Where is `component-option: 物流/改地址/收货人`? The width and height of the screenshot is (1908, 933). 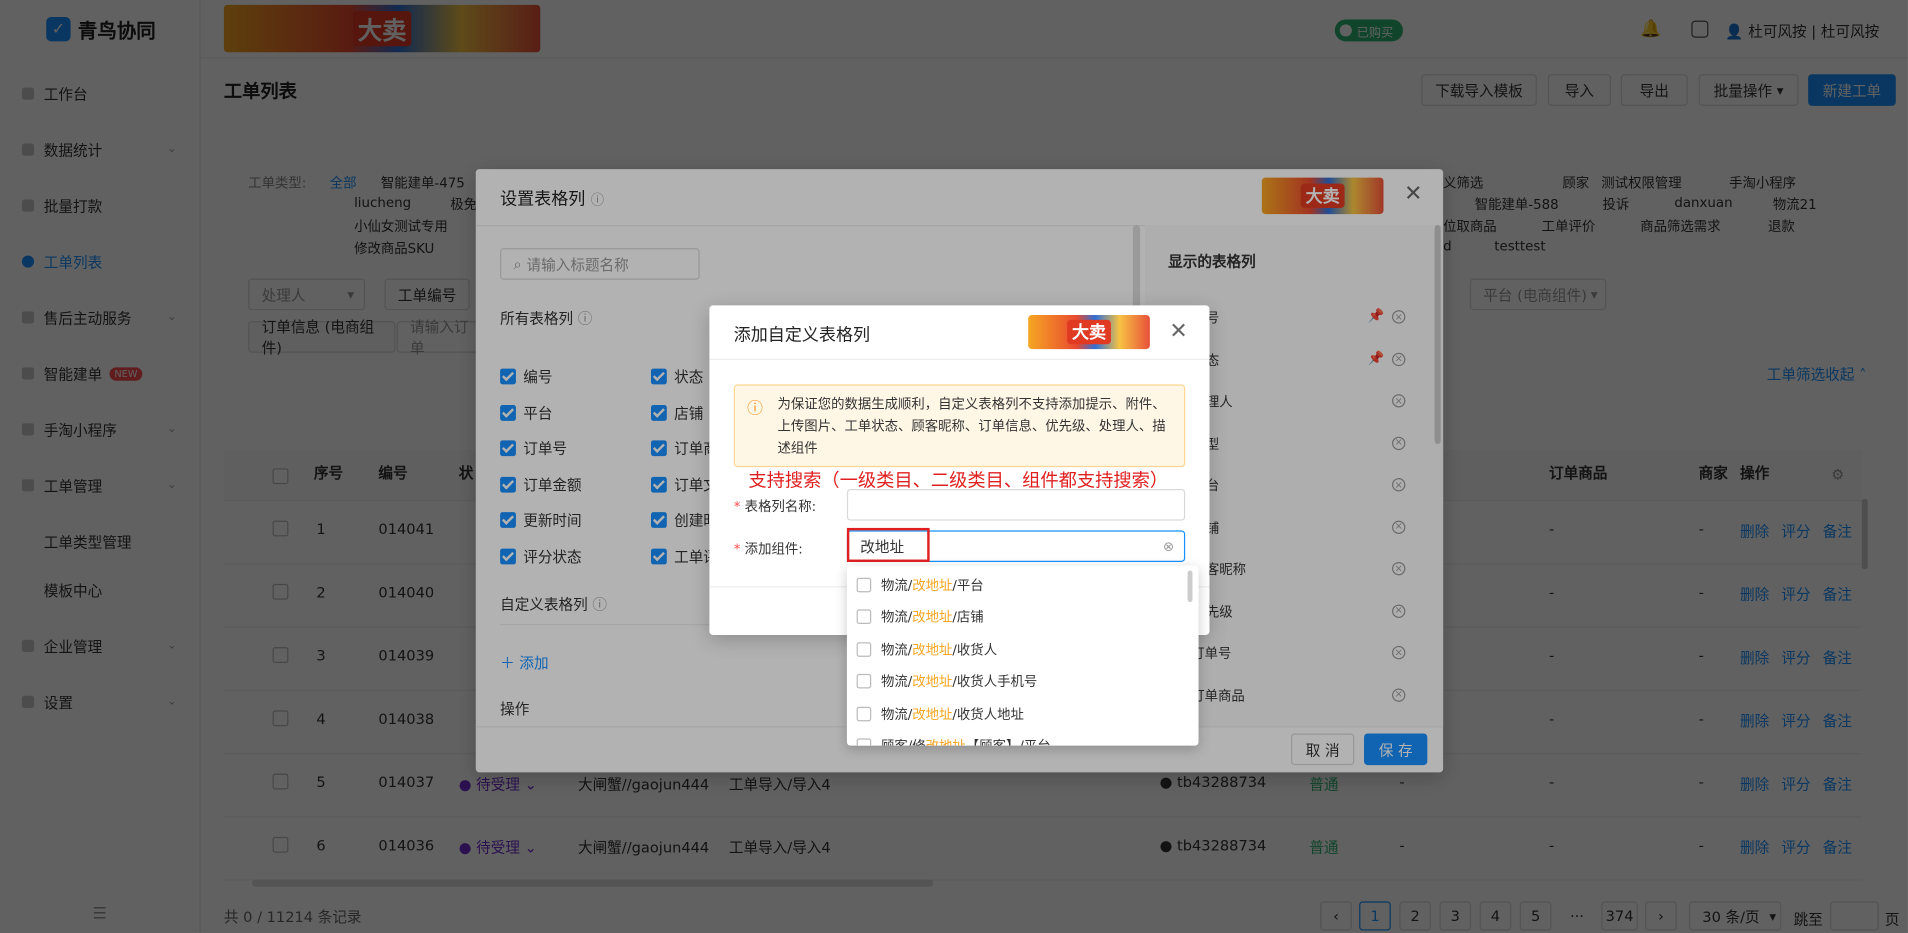 component-option: 物流/改地址/收货人 is located at coordinates (926, 649).